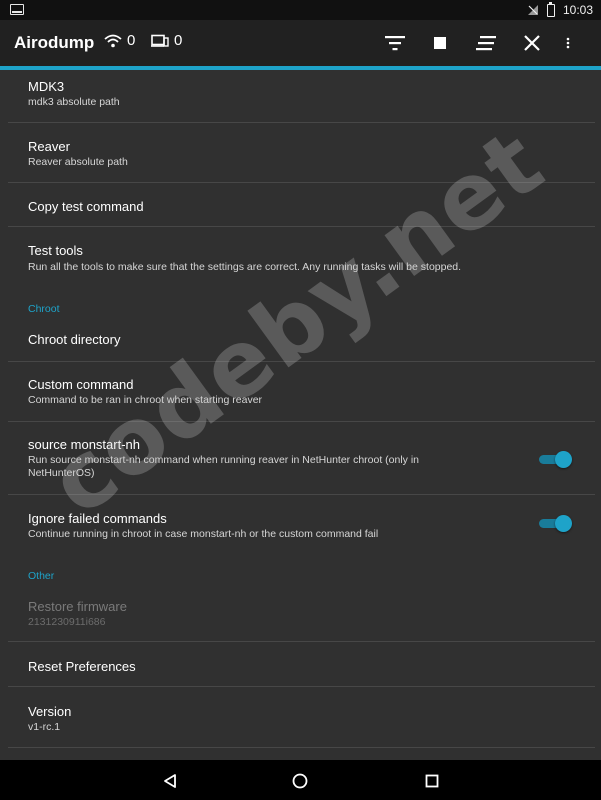 The width and height of the screenshot is (601, 800). I want to click on pref-title: Custom command, so click(81, 384).